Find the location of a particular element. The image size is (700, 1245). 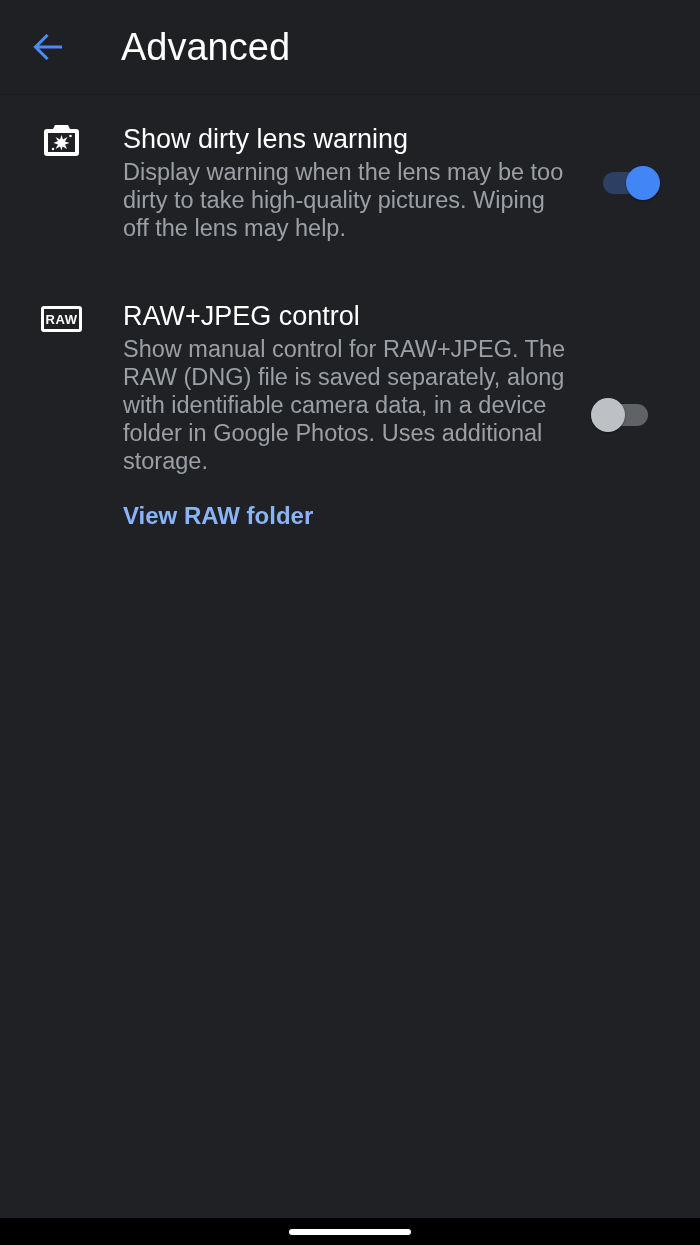

setting-description: Display warning when the lens may be too dirty to take high-quality pictures. Wiping off the lens may help. is located at coordinates (344, 200).